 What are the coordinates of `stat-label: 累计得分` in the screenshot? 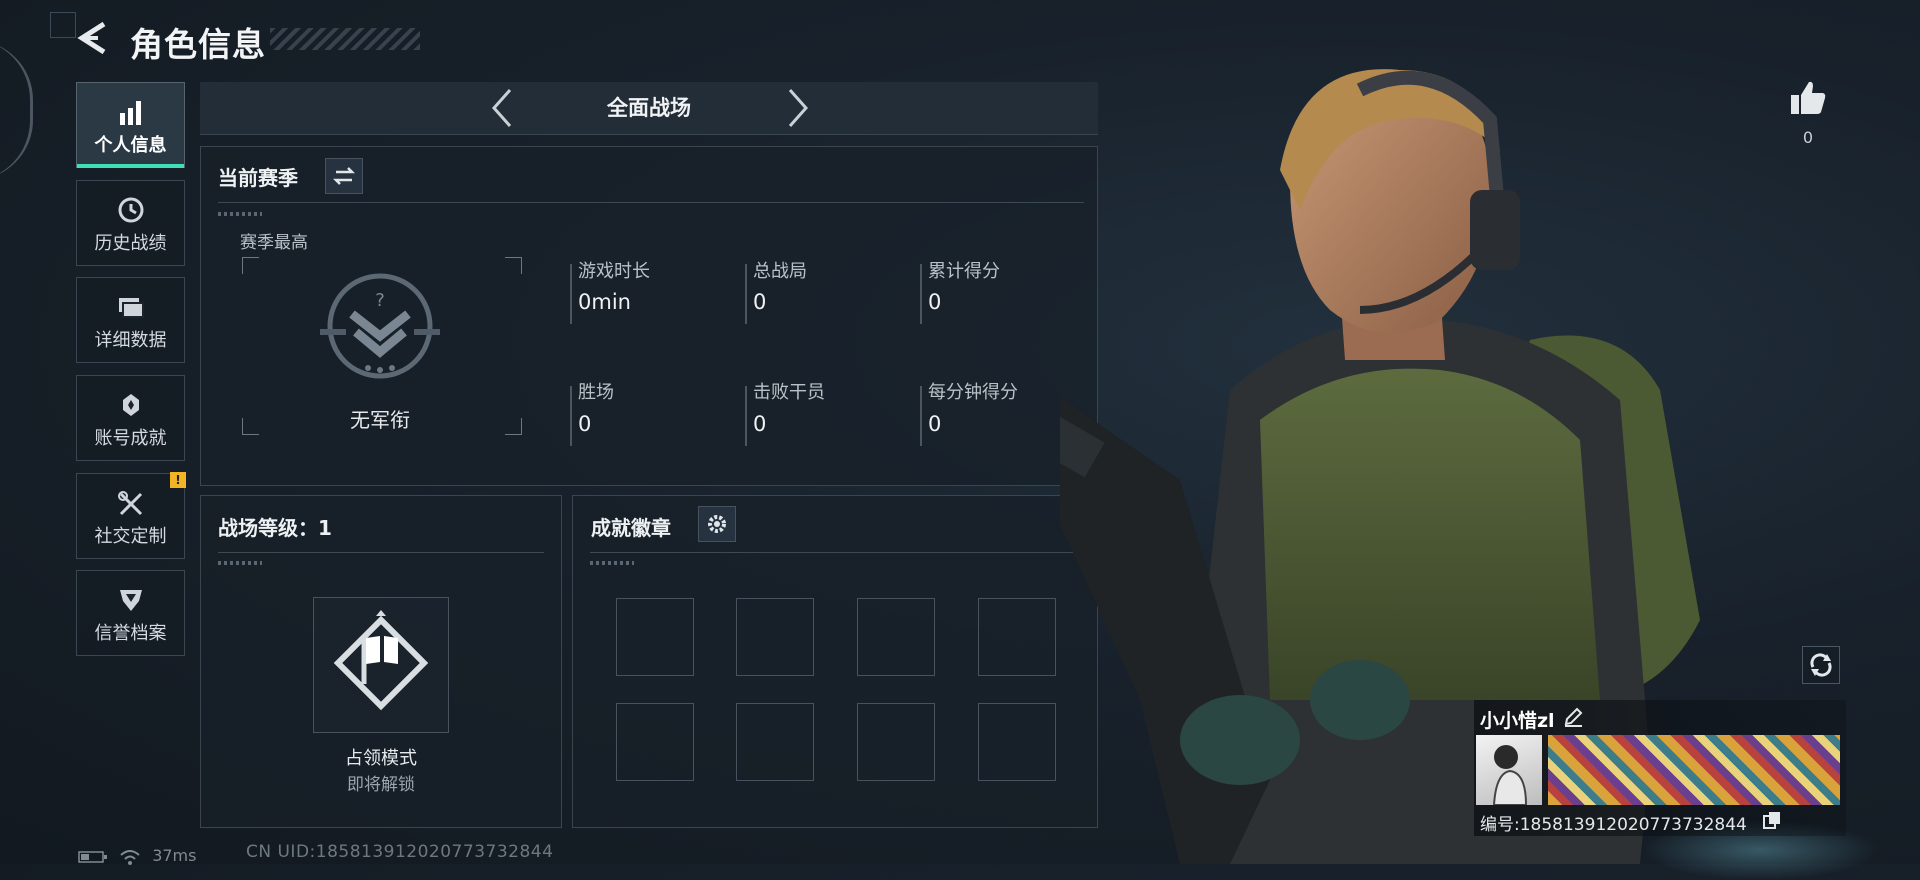 It's located at (964, 271).